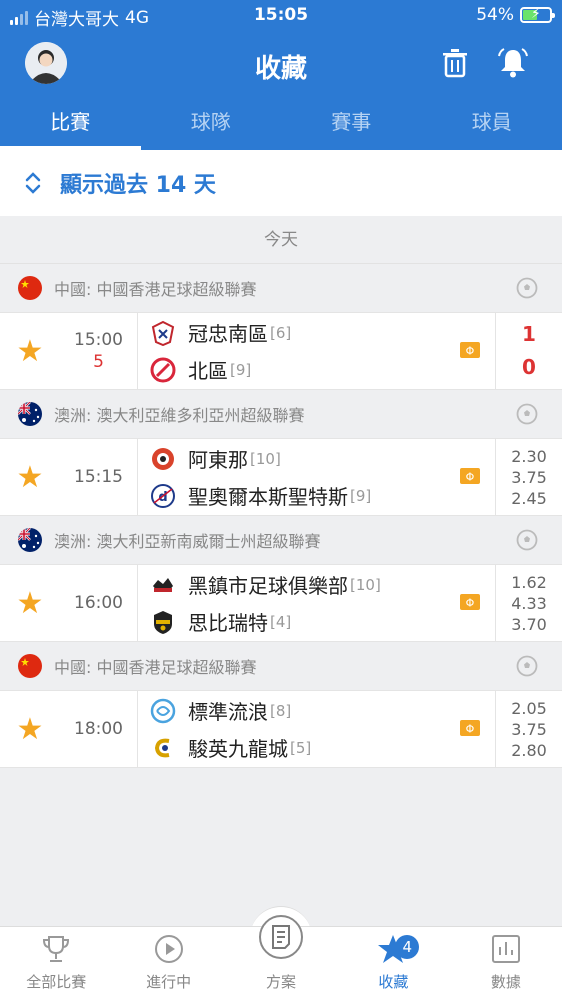 This screenshot has height=1000, width=562. What do you see at coordinates (218, 460) in the screenshot?
I see `home-team-name: 阿東那` at bounding box center [218, 460].